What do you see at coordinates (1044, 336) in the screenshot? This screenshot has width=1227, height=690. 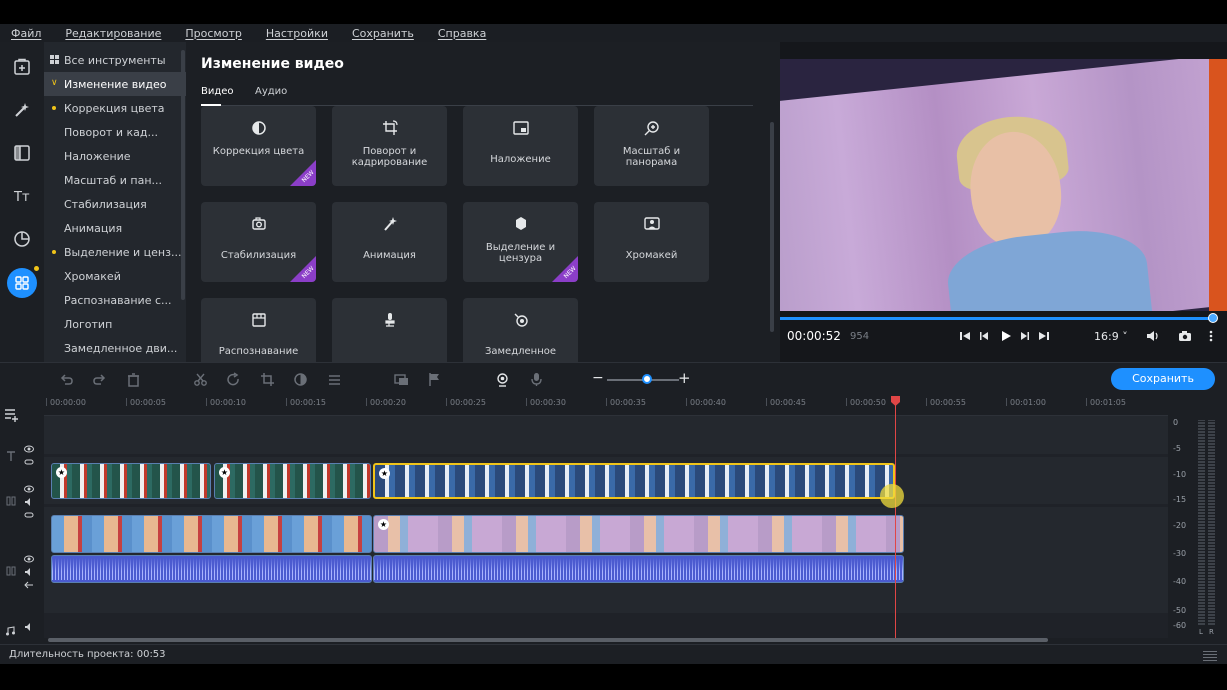 I see `skip-to-end-icon` at bounding box center [1044, 336].